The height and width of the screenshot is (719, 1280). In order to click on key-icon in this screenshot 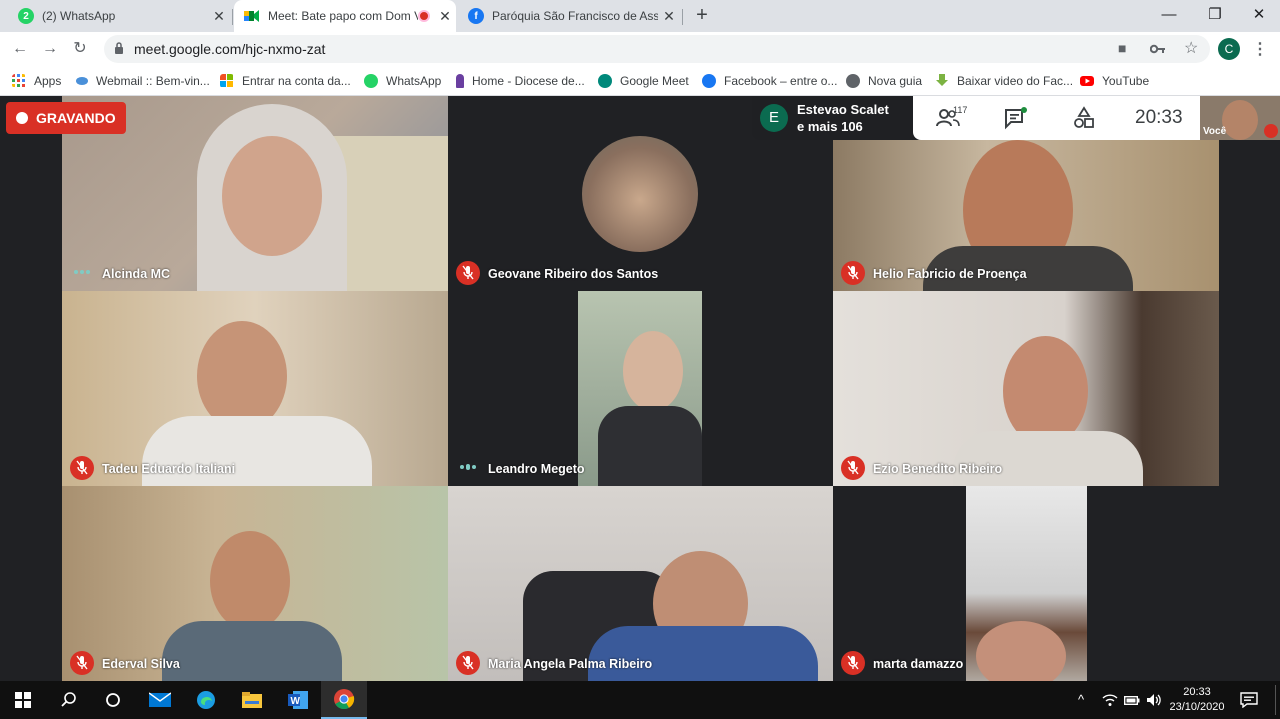, I will do `click(1158, 49)`.